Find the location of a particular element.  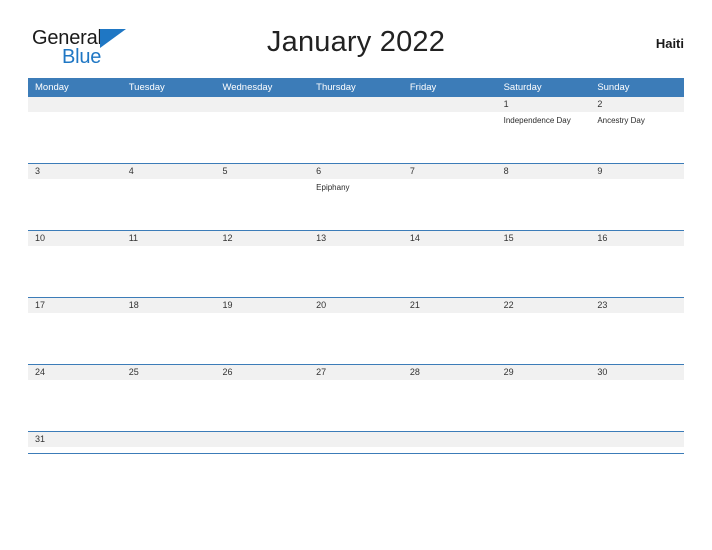

week-date-strip: 31 is located at coordinates (356, 439).